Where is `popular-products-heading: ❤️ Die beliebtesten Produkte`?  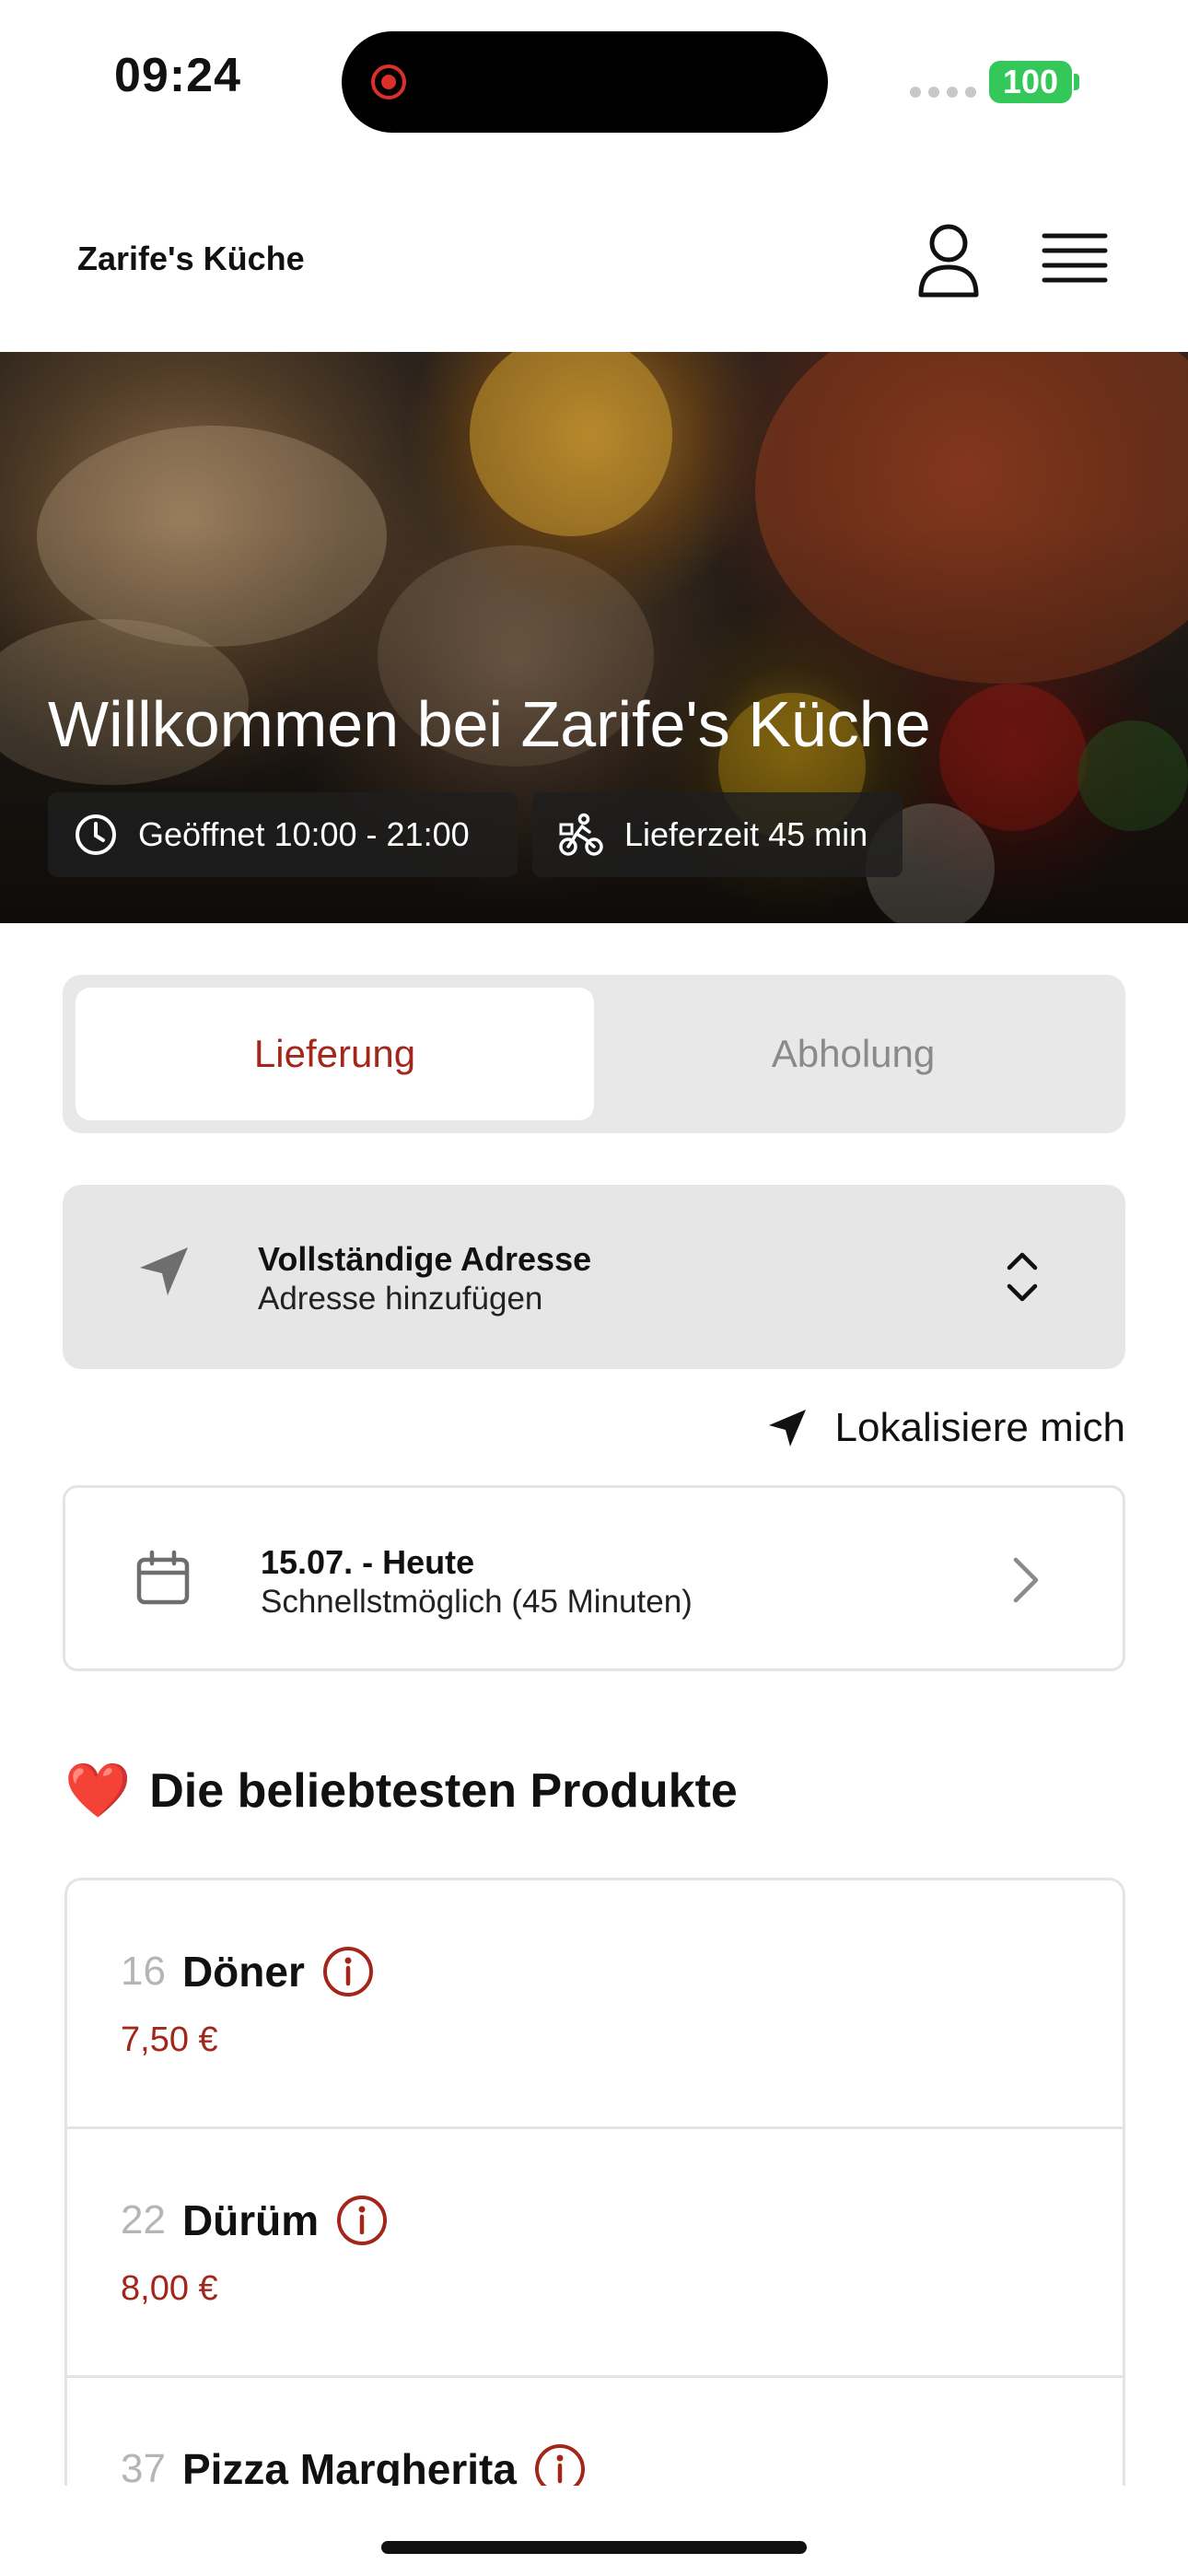 popular-products-heading: ❤️ Die beliebtesten Produkte is located at coordinates (401, 1791).